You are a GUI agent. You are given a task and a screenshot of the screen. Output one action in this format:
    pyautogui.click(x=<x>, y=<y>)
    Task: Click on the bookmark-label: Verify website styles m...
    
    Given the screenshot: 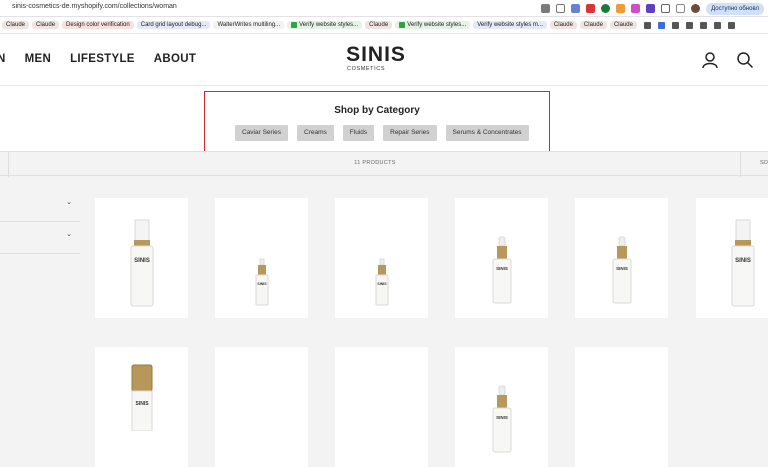 What is the action you would take?
    pyautogui.click(x=510, y=25)
    